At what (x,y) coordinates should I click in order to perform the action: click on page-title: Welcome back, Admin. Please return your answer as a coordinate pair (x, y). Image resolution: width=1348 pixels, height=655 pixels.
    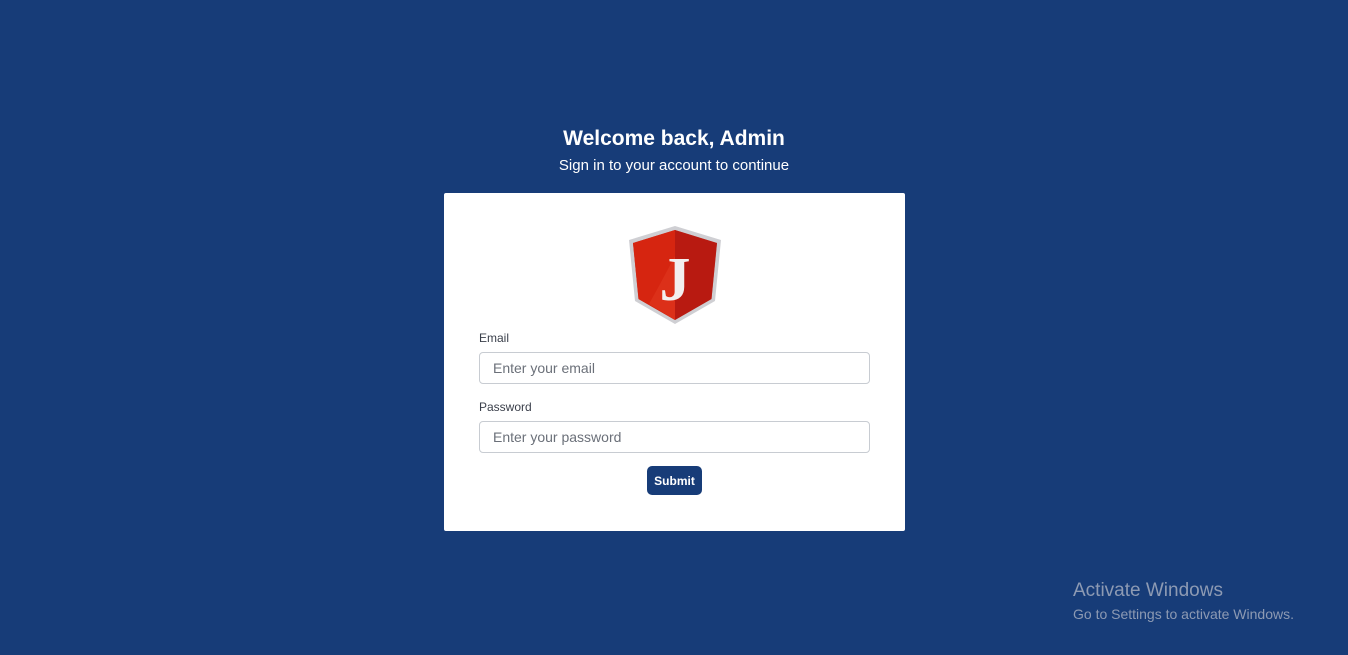
    Looking at the image, I should click on (674, 138).